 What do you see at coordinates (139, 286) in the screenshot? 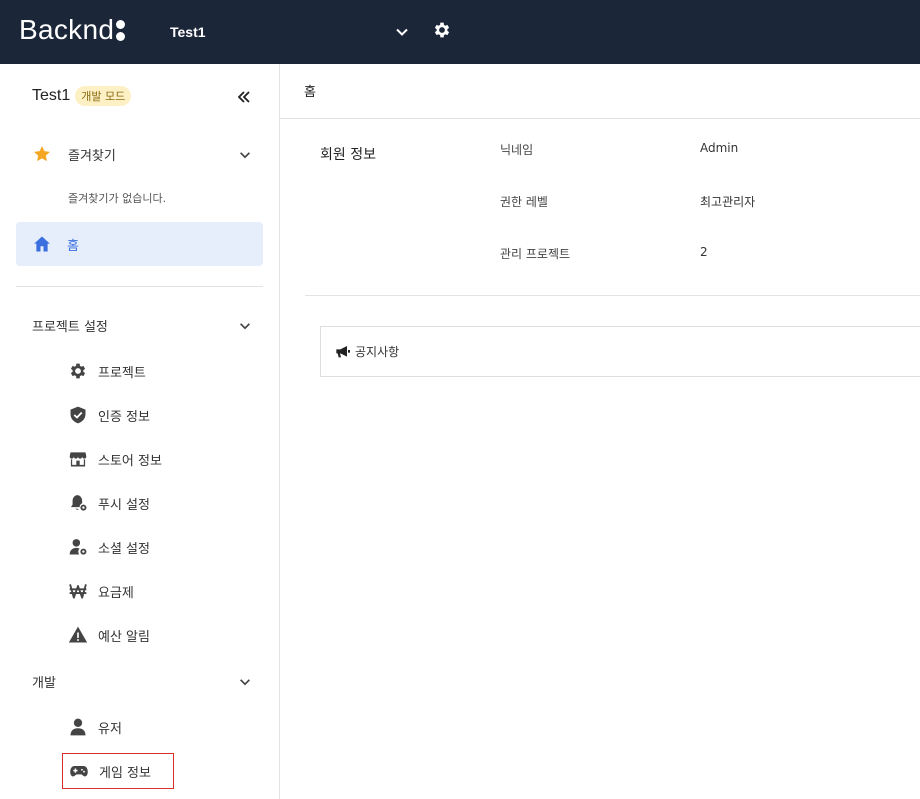
I see `sidebar-divider` at bounding box center [139, 286].